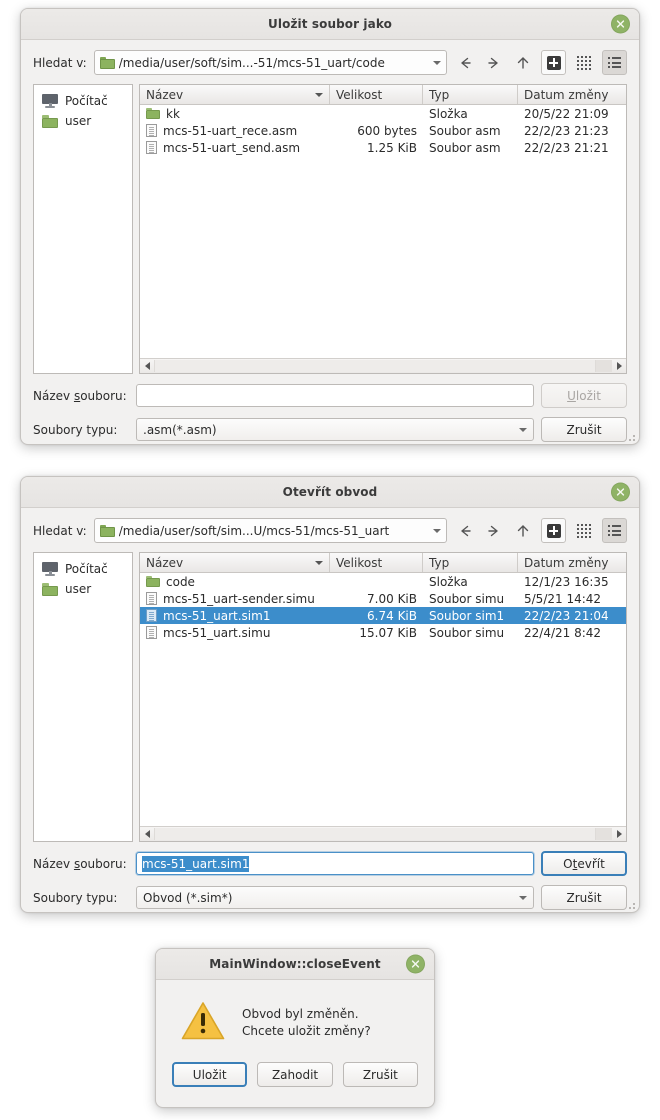 The image size is (660, 1120). I want to click on message-line-1: Obvod byl změněn., so click(300, 1014).